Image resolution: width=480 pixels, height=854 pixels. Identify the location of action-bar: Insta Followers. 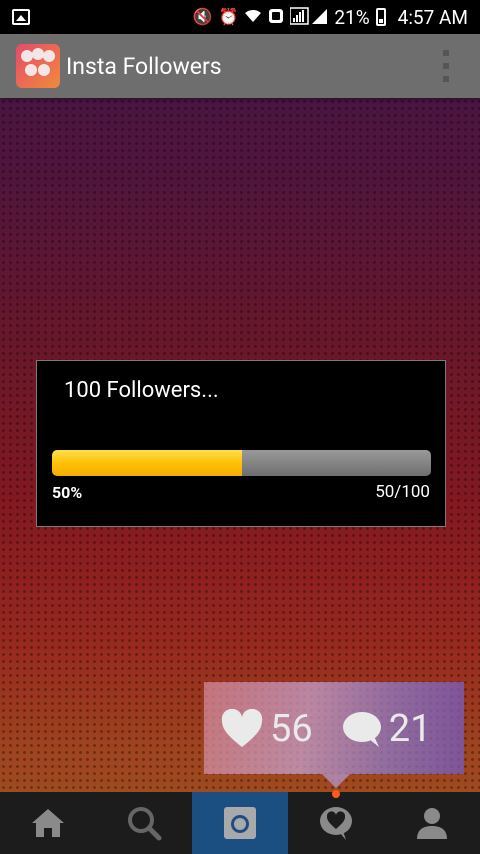
(240, 66).